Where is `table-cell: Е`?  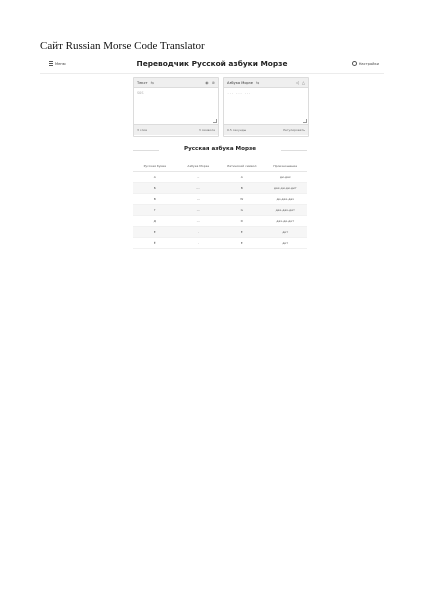 table-cell: Е is located at coordinates (155, 232).